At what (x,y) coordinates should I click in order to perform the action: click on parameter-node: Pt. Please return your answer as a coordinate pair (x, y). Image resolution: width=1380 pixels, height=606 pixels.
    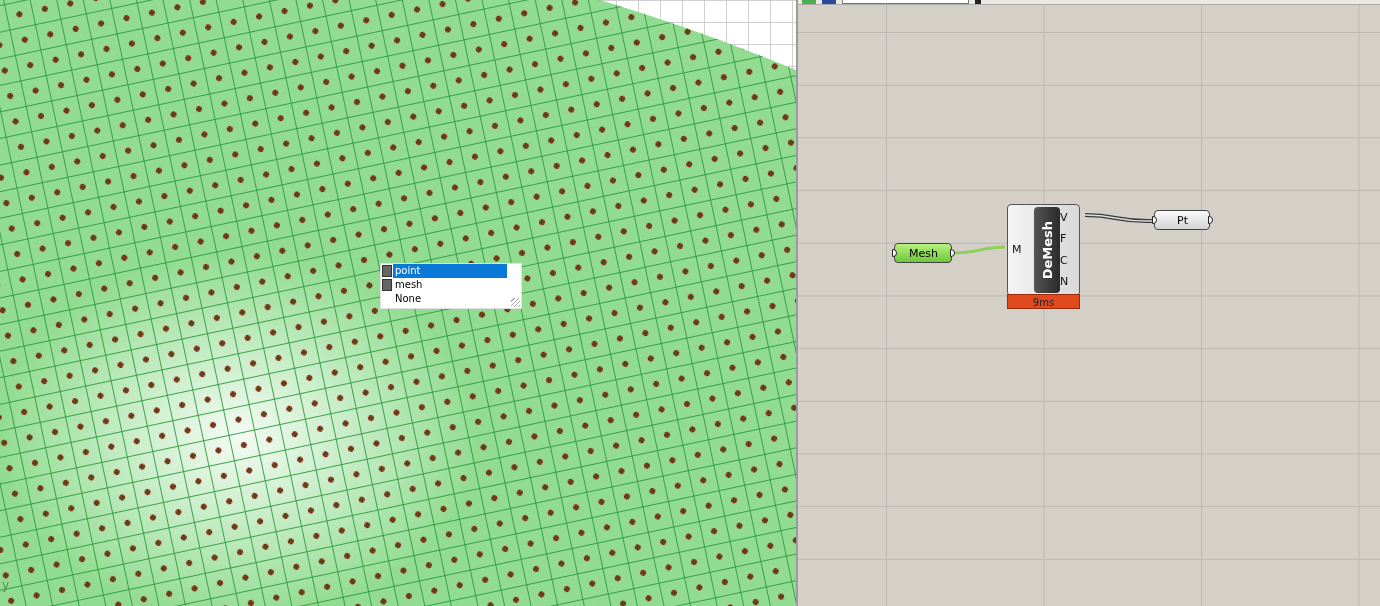
    Looking at the image, I should click on (1182, 220).